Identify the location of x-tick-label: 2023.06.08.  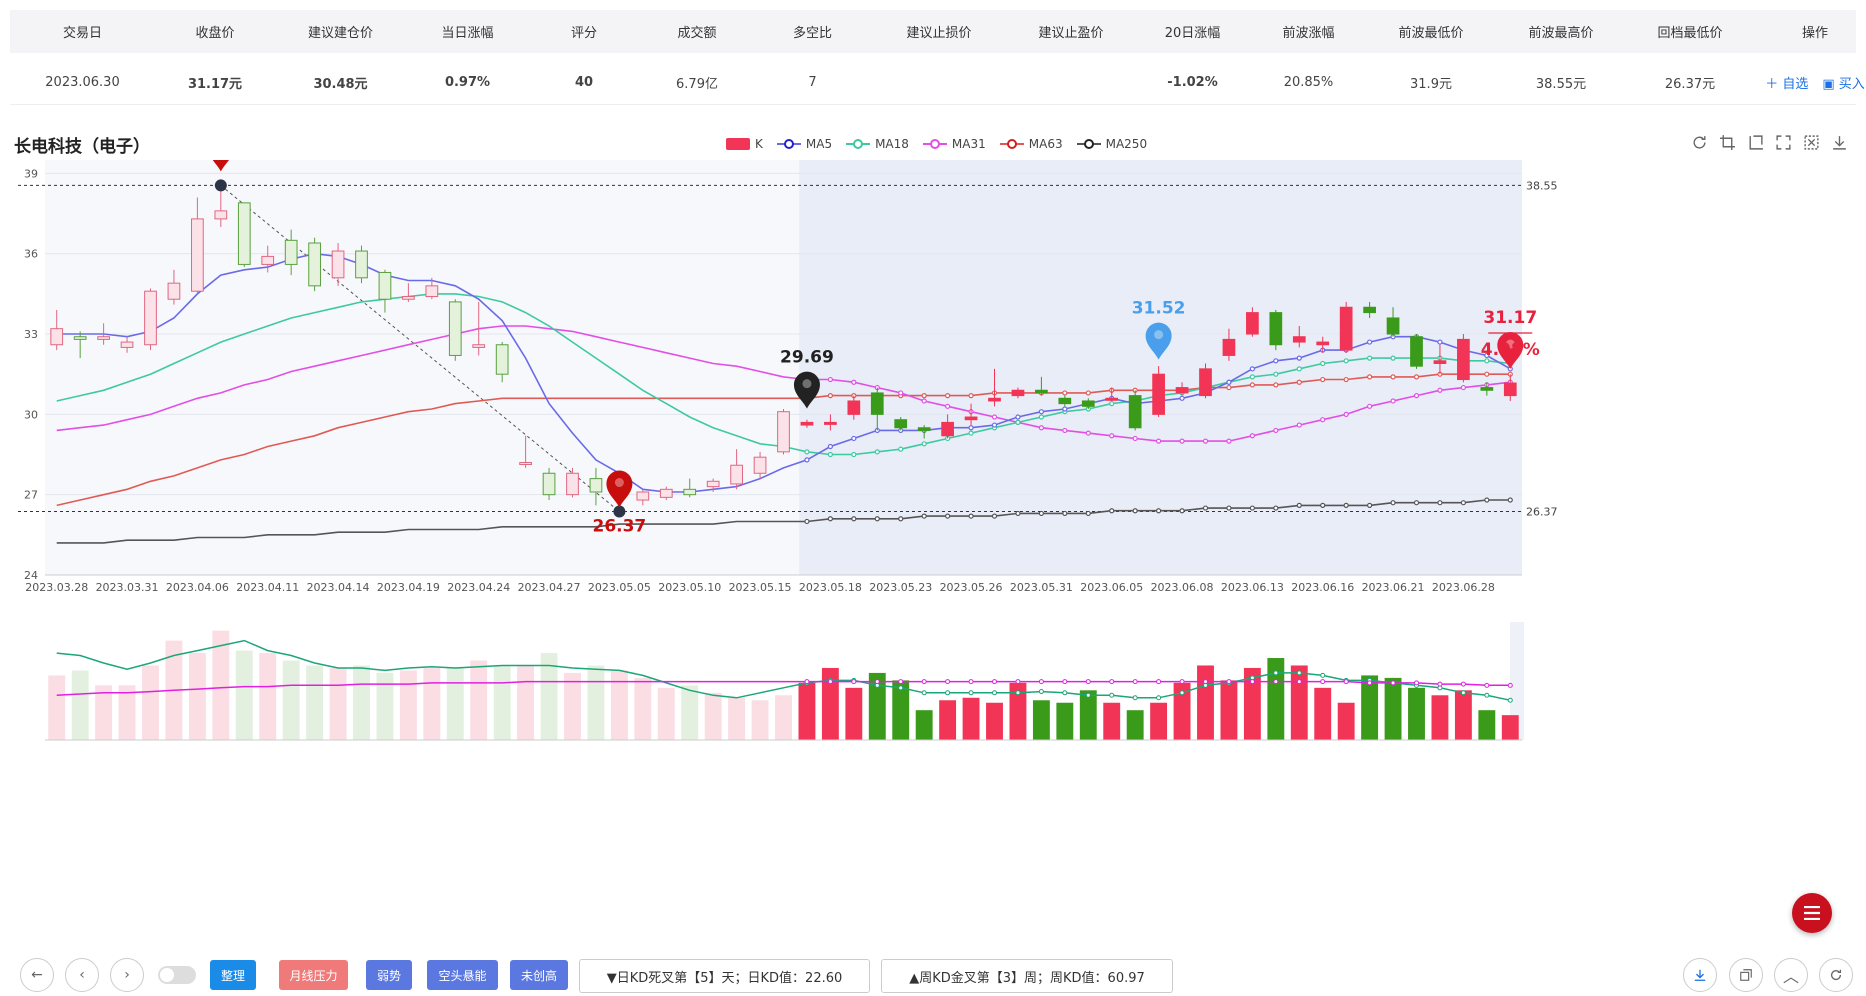
(1182, 587).